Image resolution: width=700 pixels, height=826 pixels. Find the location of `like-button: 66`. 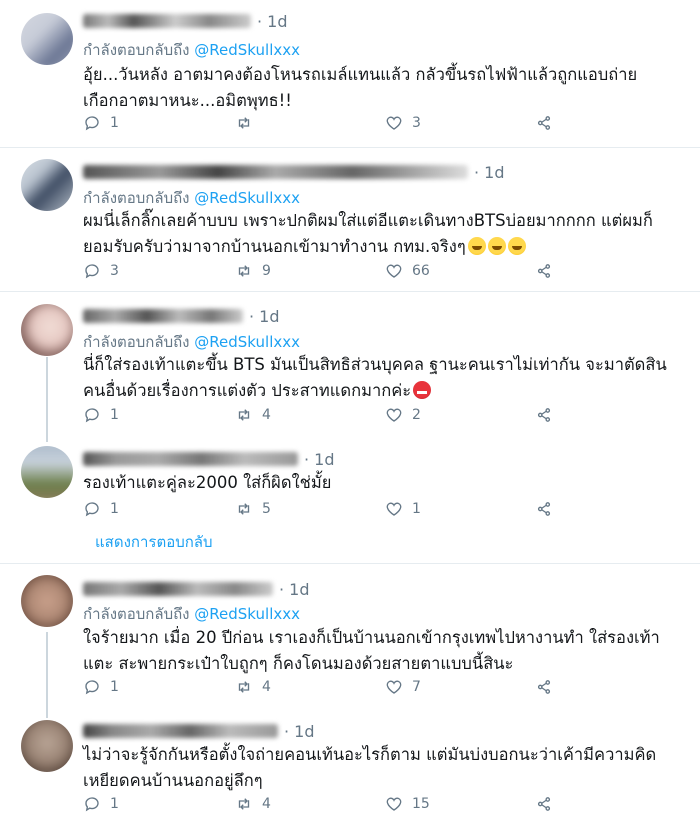

like-button: 66 is located at coordinates (407, 271).